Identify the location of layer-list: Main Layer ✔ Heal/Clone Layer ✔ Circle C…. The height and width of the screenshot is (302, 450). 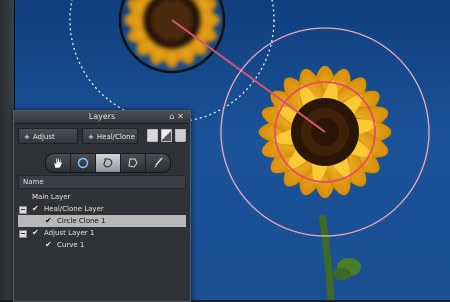
(102, 221).